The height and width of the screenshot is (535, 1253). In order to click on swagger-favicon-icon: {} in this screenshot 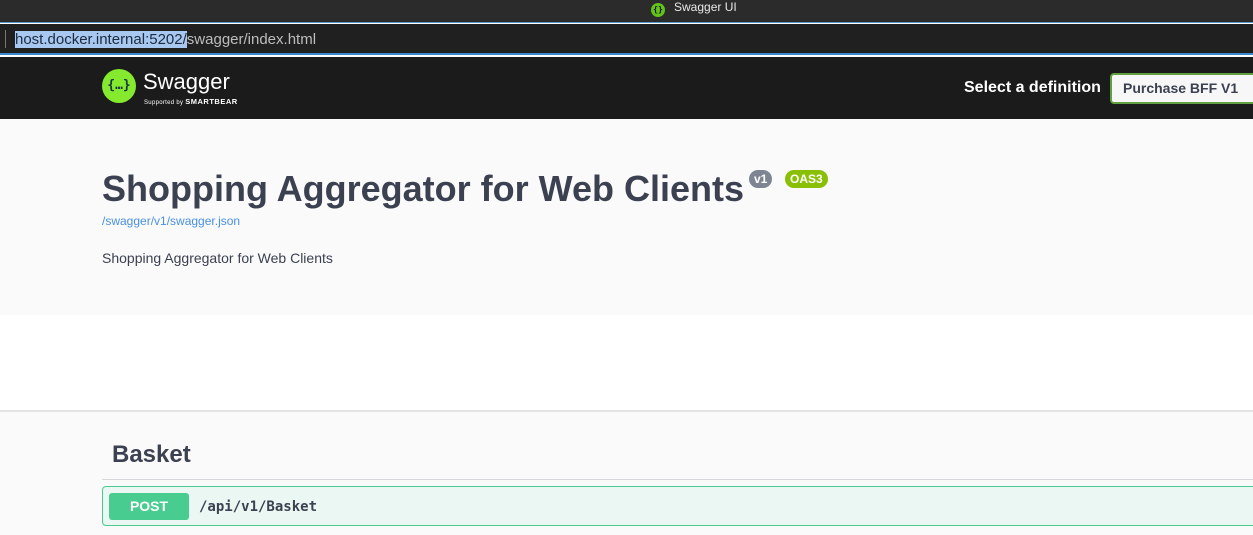, I will do `click(658, 10)`.